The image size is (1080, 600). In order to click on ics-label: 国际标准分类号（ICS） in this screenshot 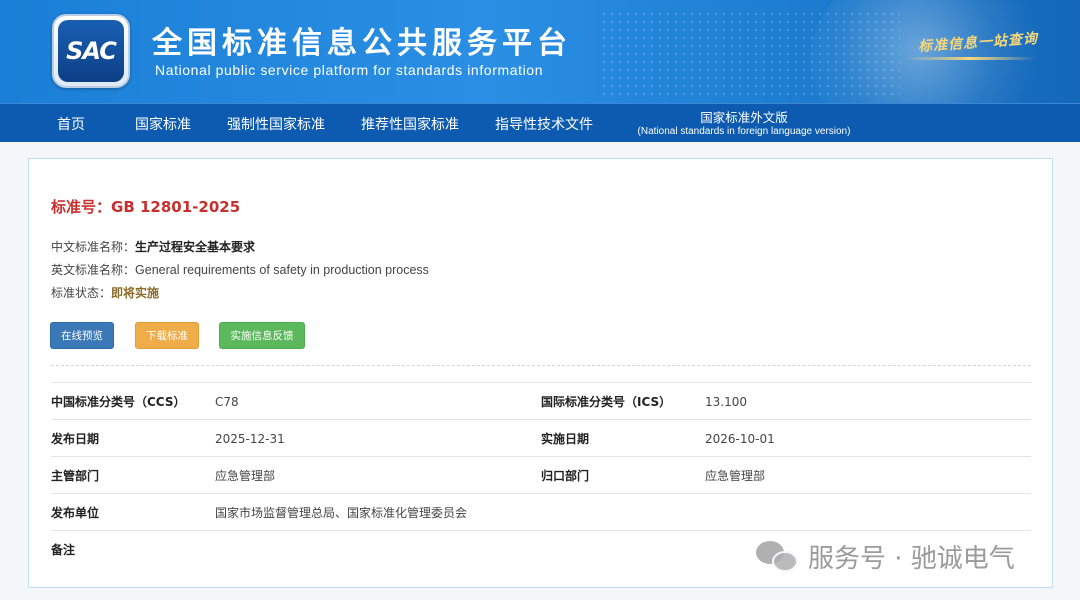, I will do `click(606, 402)`.